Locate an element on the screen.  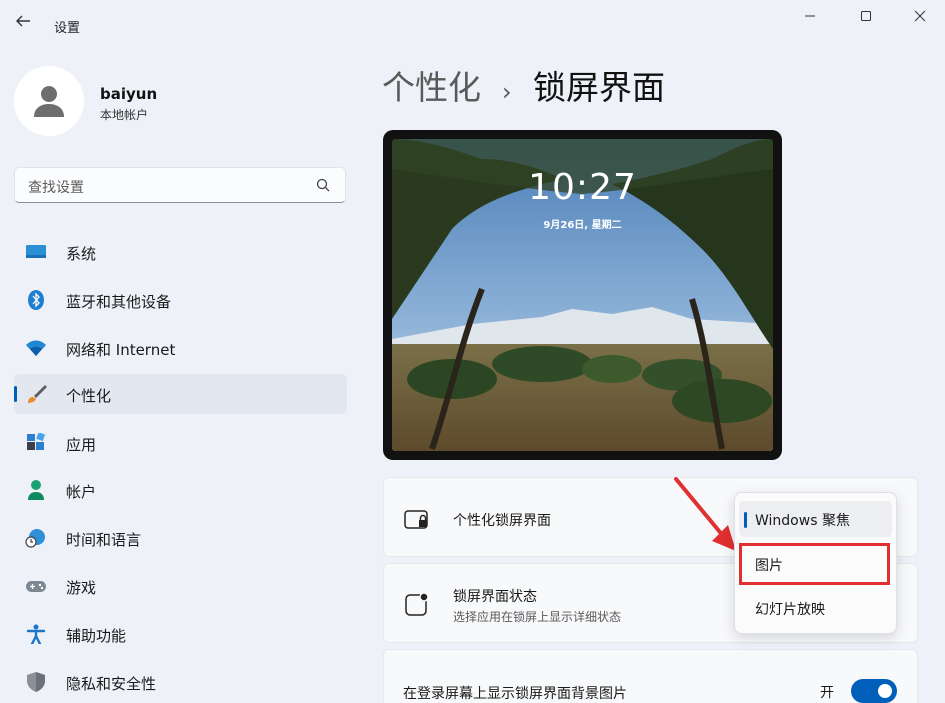
globe-clock-icon is located at coordinates (35, 538).